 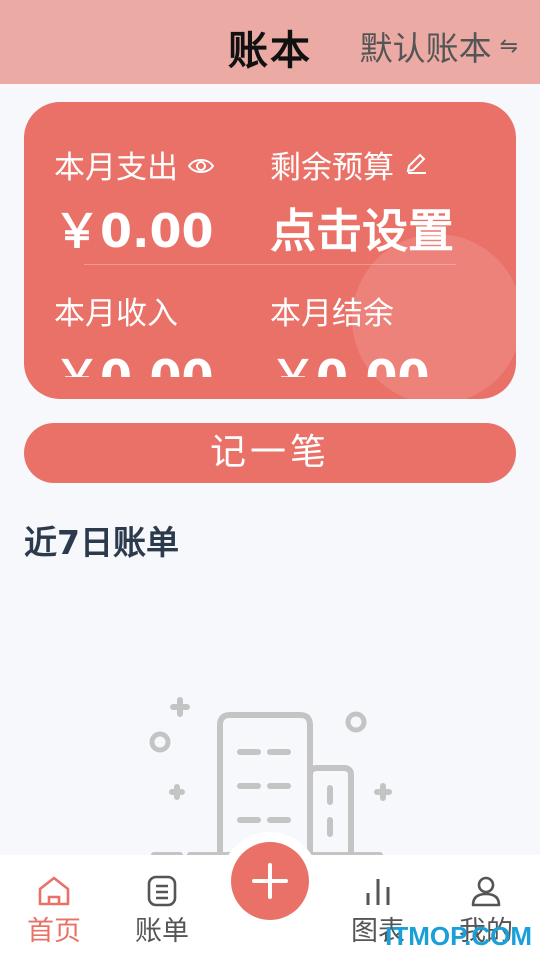 What do you see at coordinates (416, 165) in the screenshot?
I see `edit-icon` at bounding box center [416, 165].